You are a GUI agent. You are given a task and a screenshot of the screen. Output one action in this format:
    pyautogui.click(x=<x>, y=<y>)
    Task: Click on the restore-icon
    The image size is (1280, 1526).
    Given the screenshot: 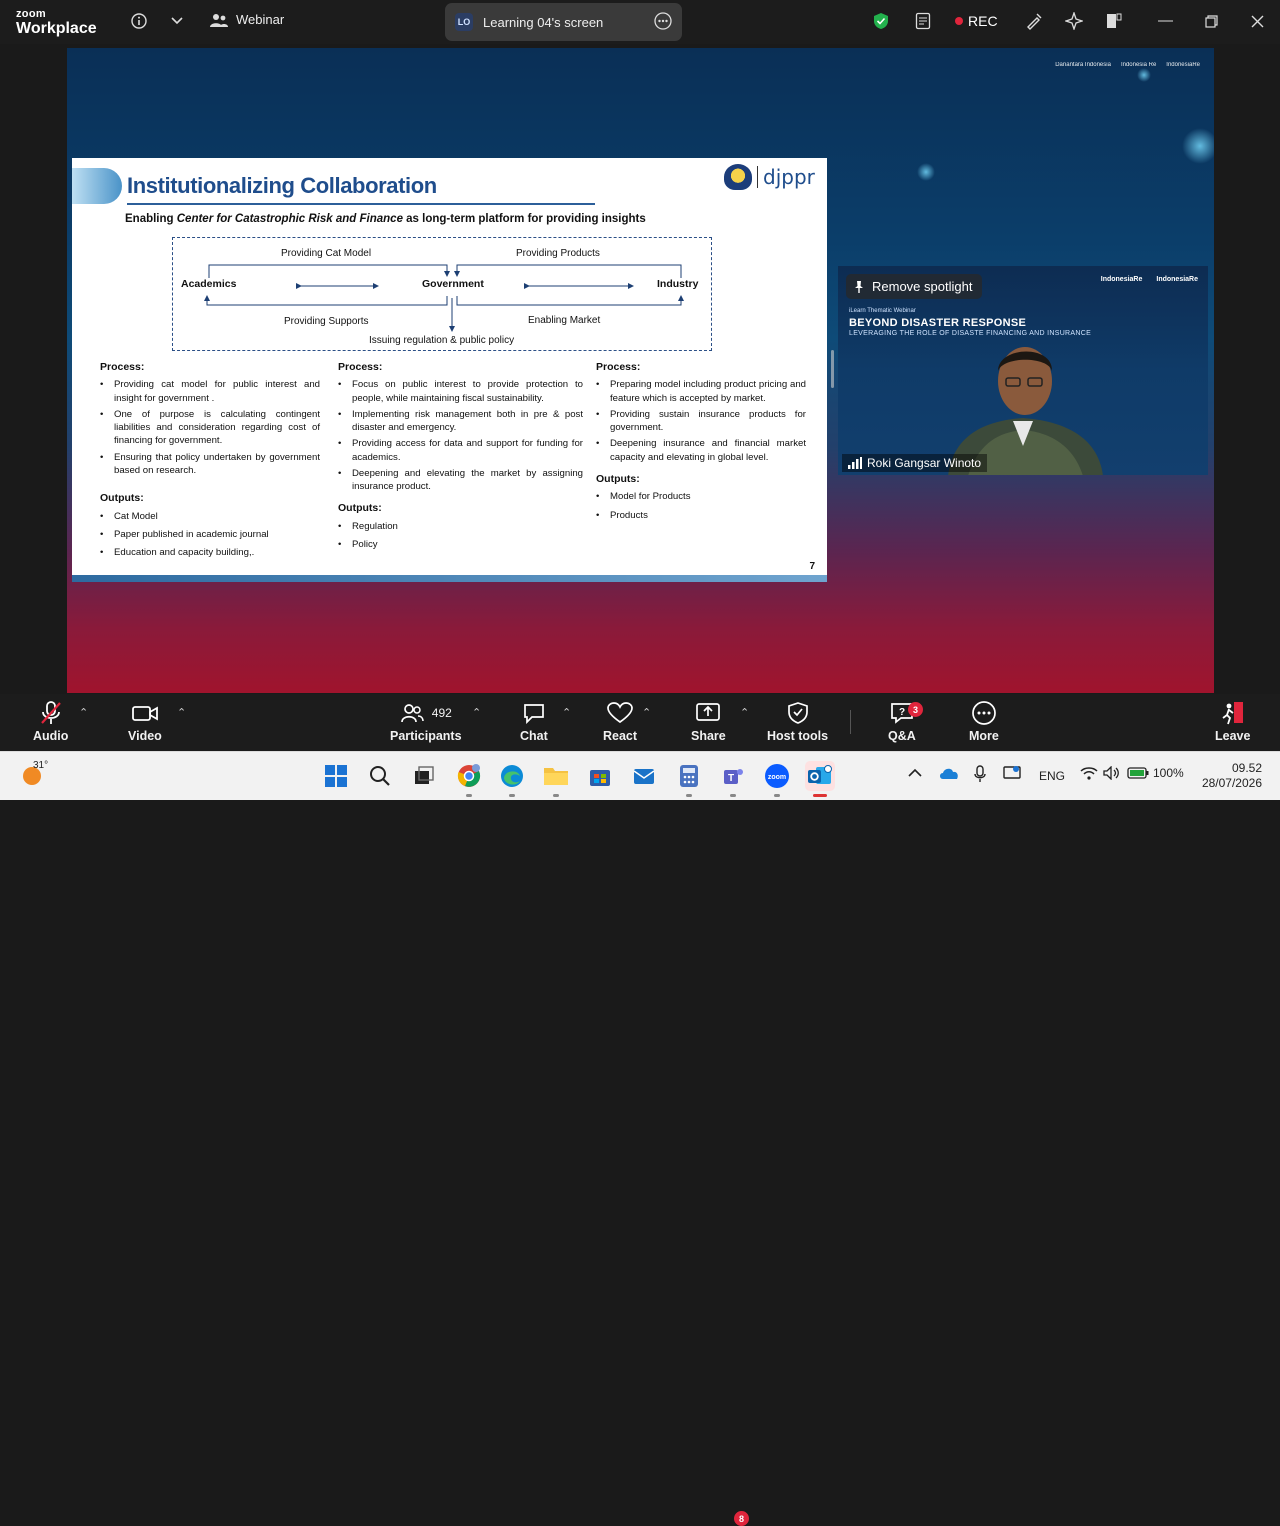 What is the action you would take?
    pyautogui.click(x=1211, y=21)
    